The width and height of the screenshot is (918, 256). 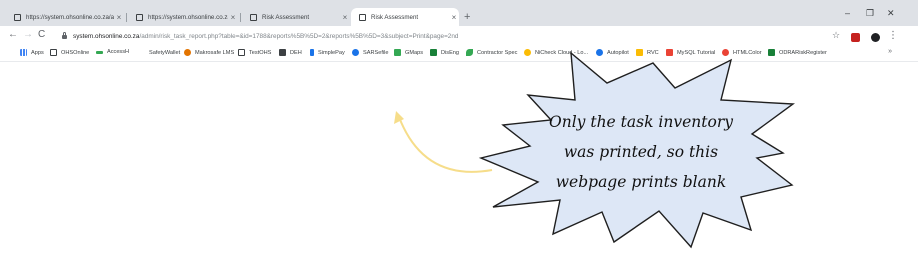 What do you see at coordinates (69, 52) in the screenshot?
I see `bookmark-item: OHSOnline` at bounding box center [69, 52].